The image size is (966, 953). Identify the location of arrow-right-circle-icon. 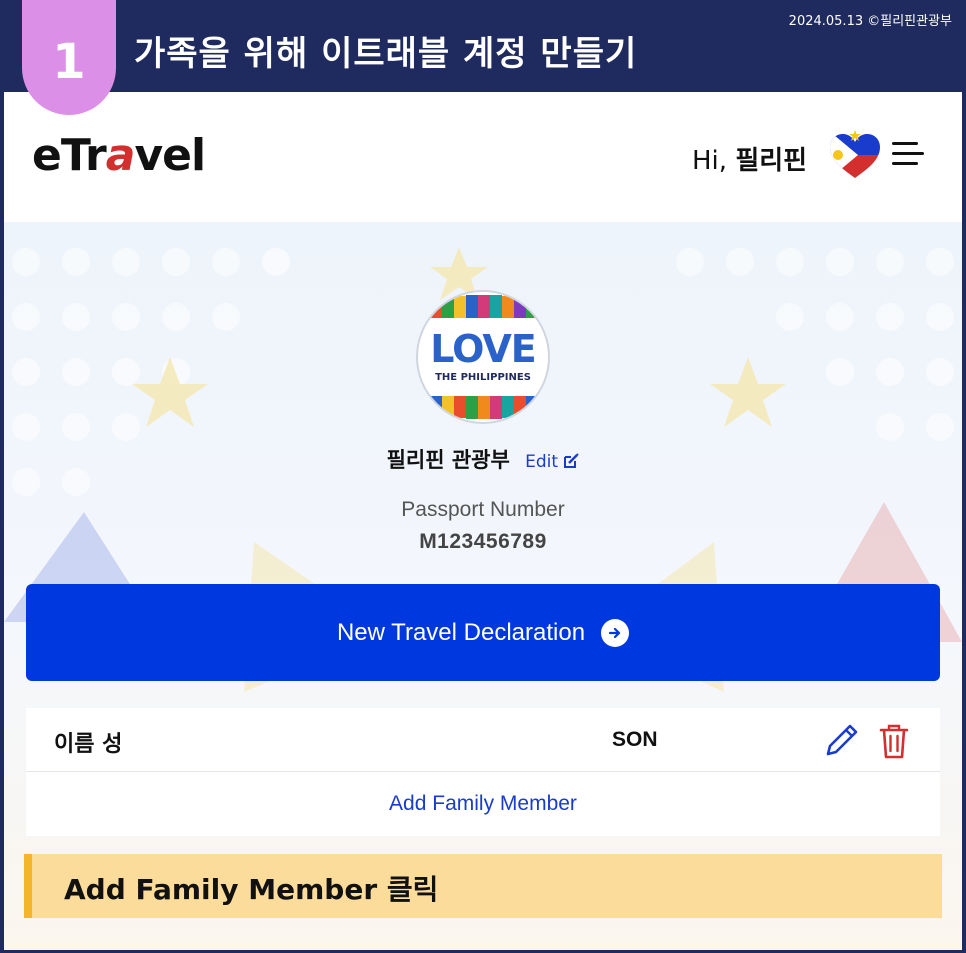
(615, 632).